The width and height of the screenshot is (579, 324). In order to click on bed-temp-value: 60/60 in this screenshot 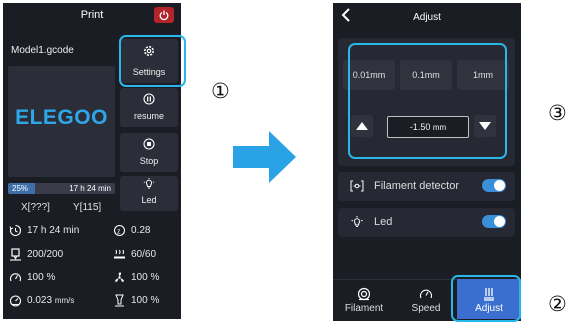, I will do `click(144, 254)`.